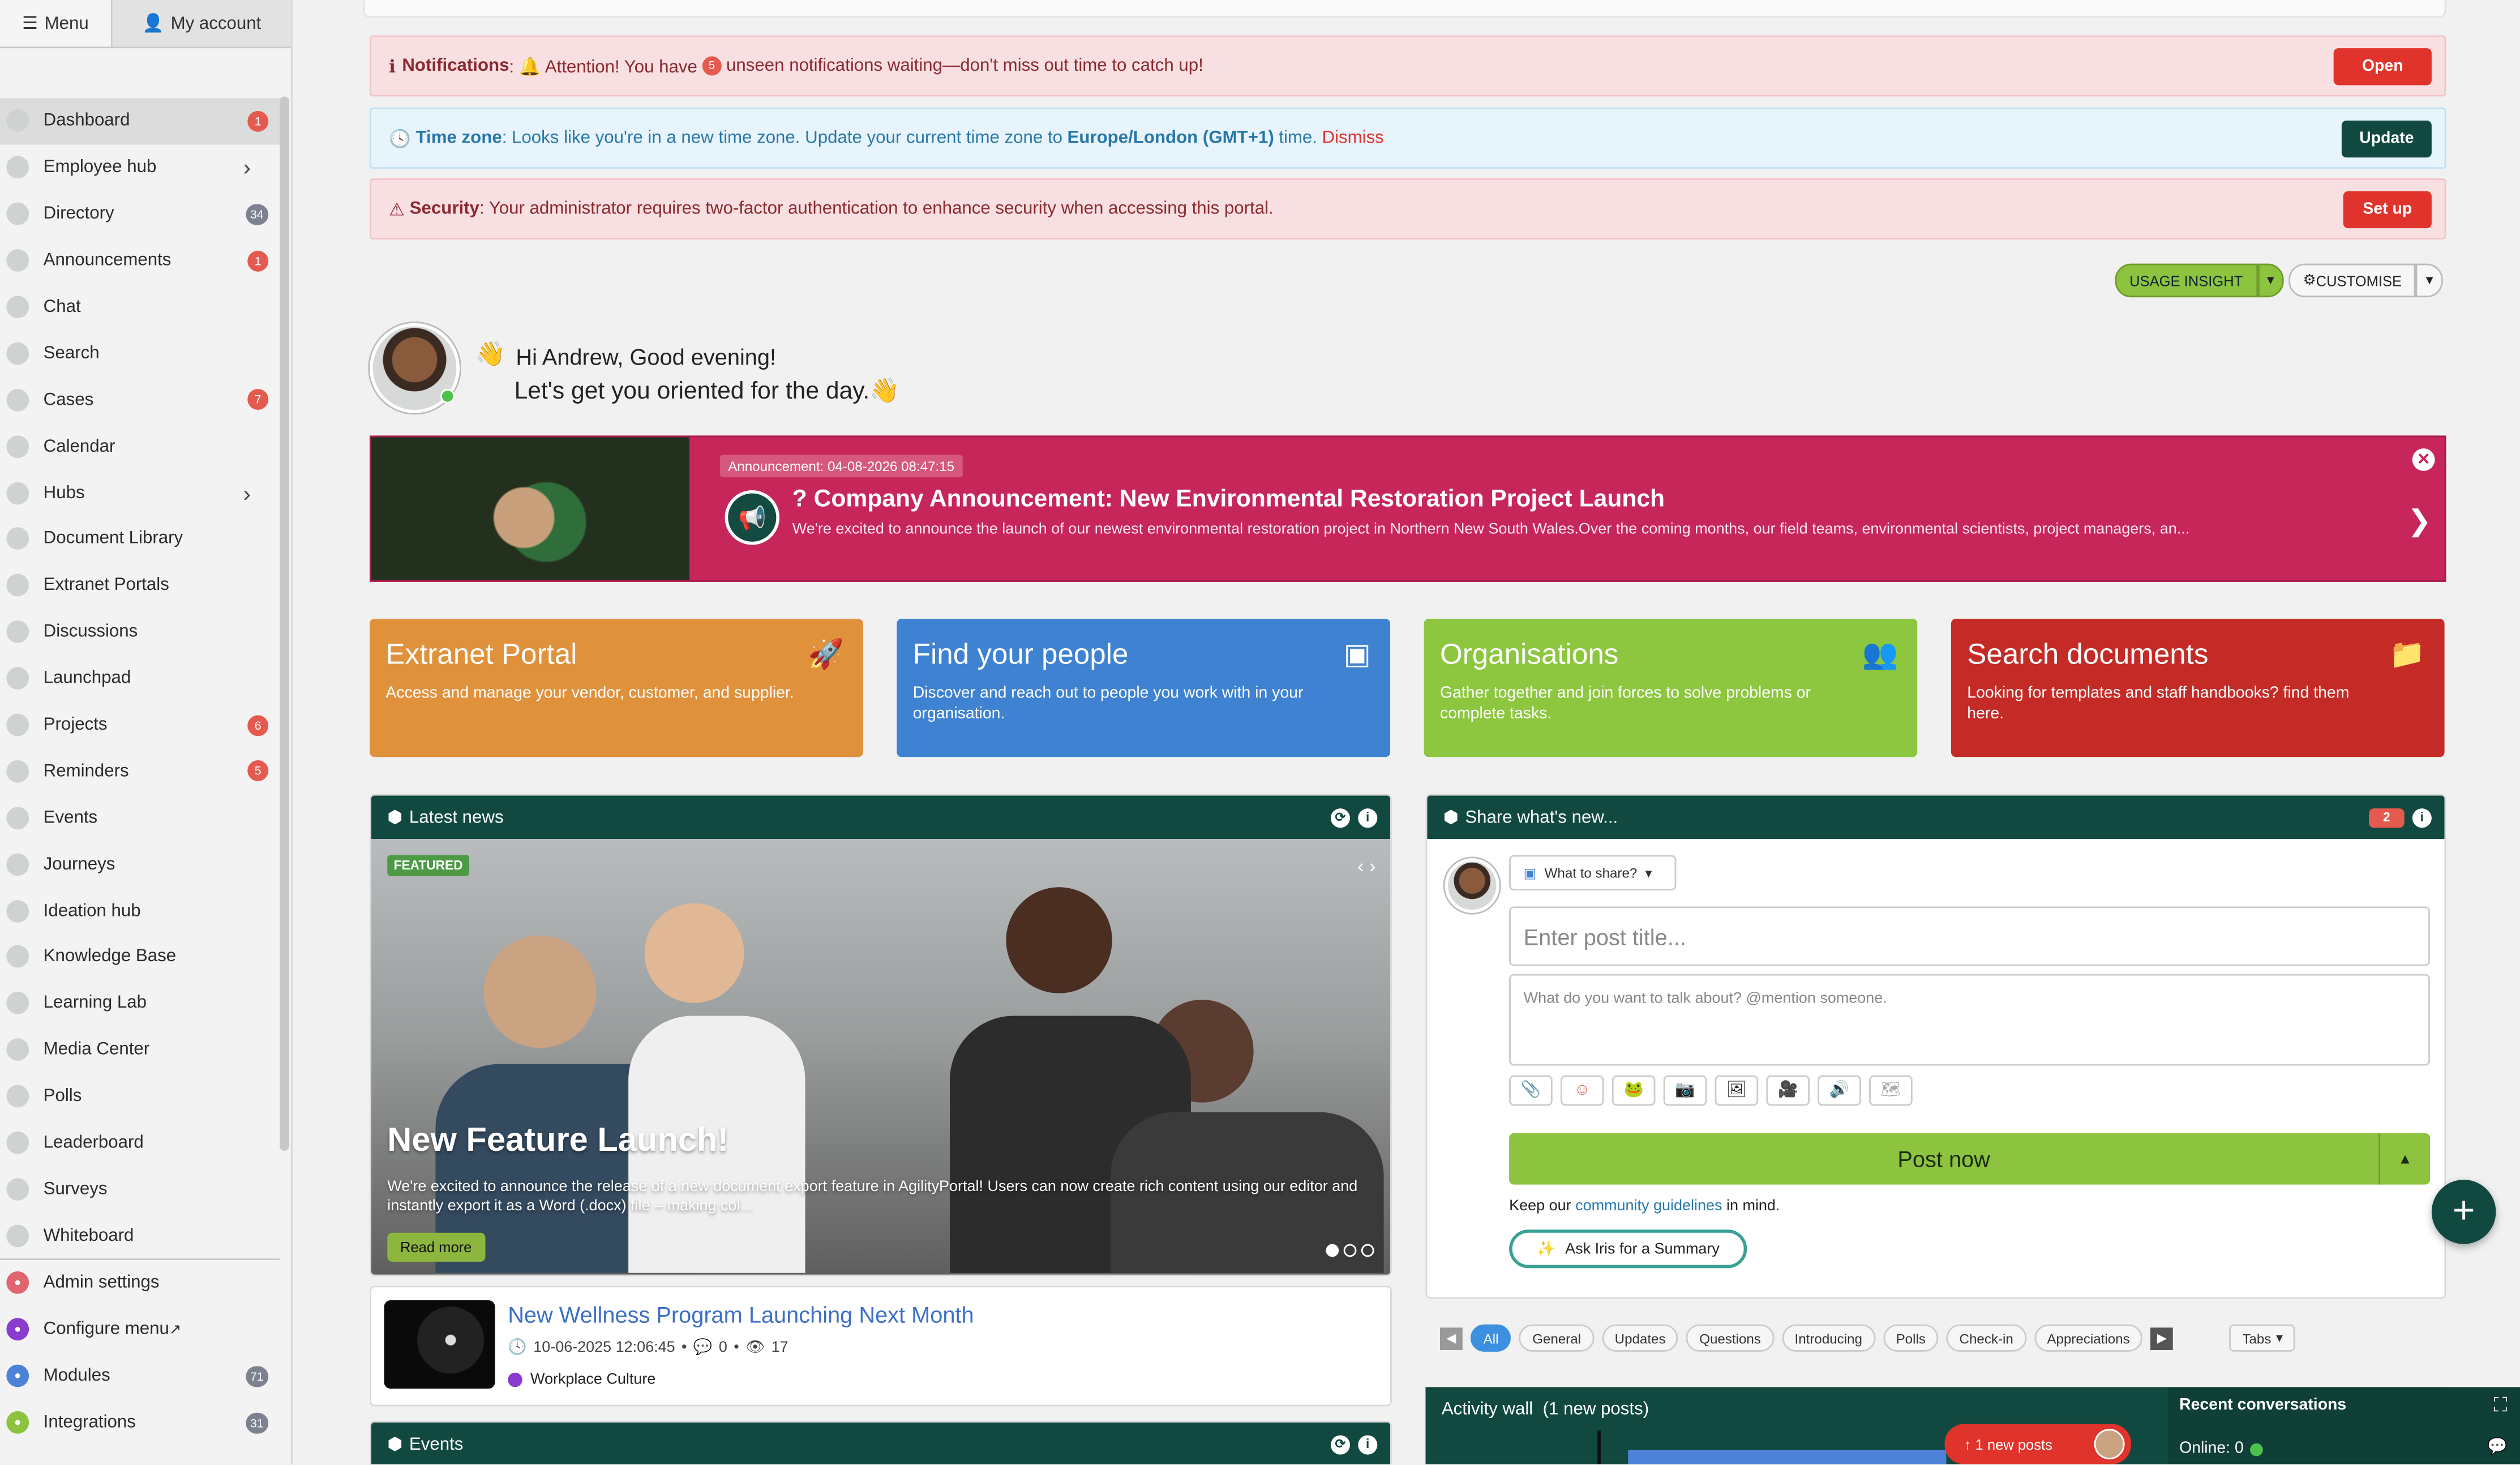  I want to click on recent-conversations-panel: Recent conversations ⛶ Online: 0 💬, so click(2344, 1425).